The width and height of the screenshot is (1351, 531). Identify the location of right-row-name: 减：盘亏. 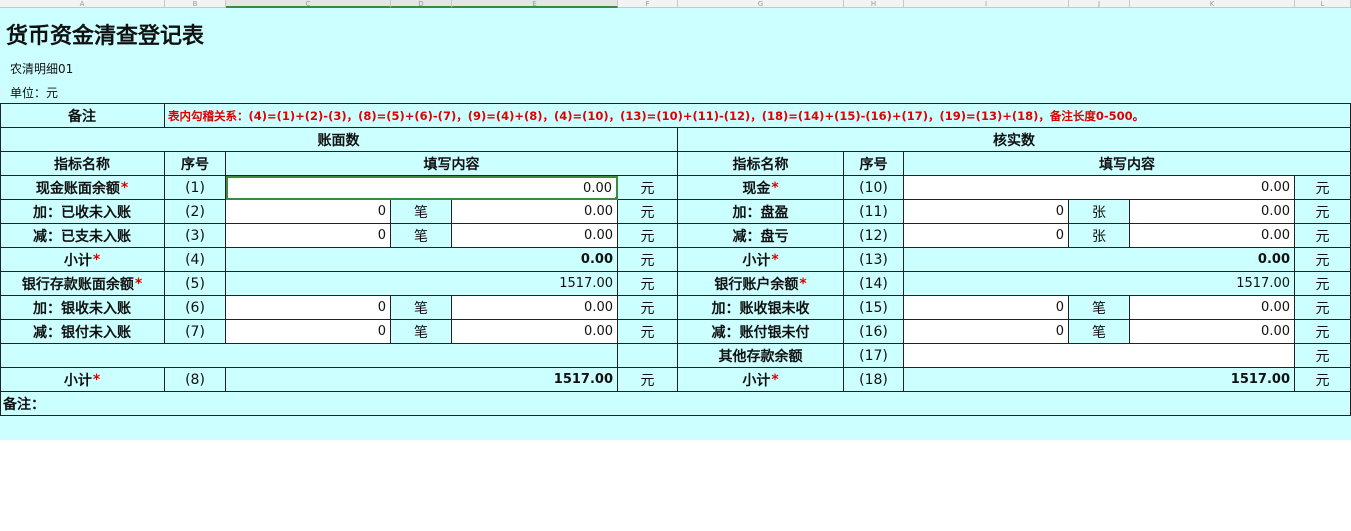
(761, 236).